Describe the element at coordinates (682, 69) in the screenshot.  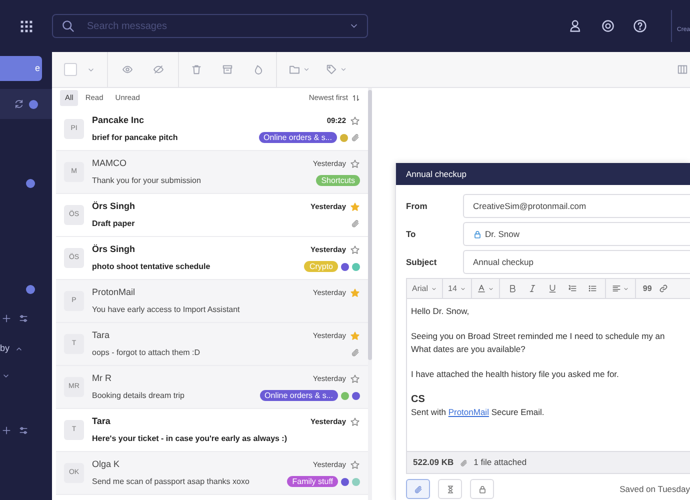
I see `columns-layout-icon` at that location.